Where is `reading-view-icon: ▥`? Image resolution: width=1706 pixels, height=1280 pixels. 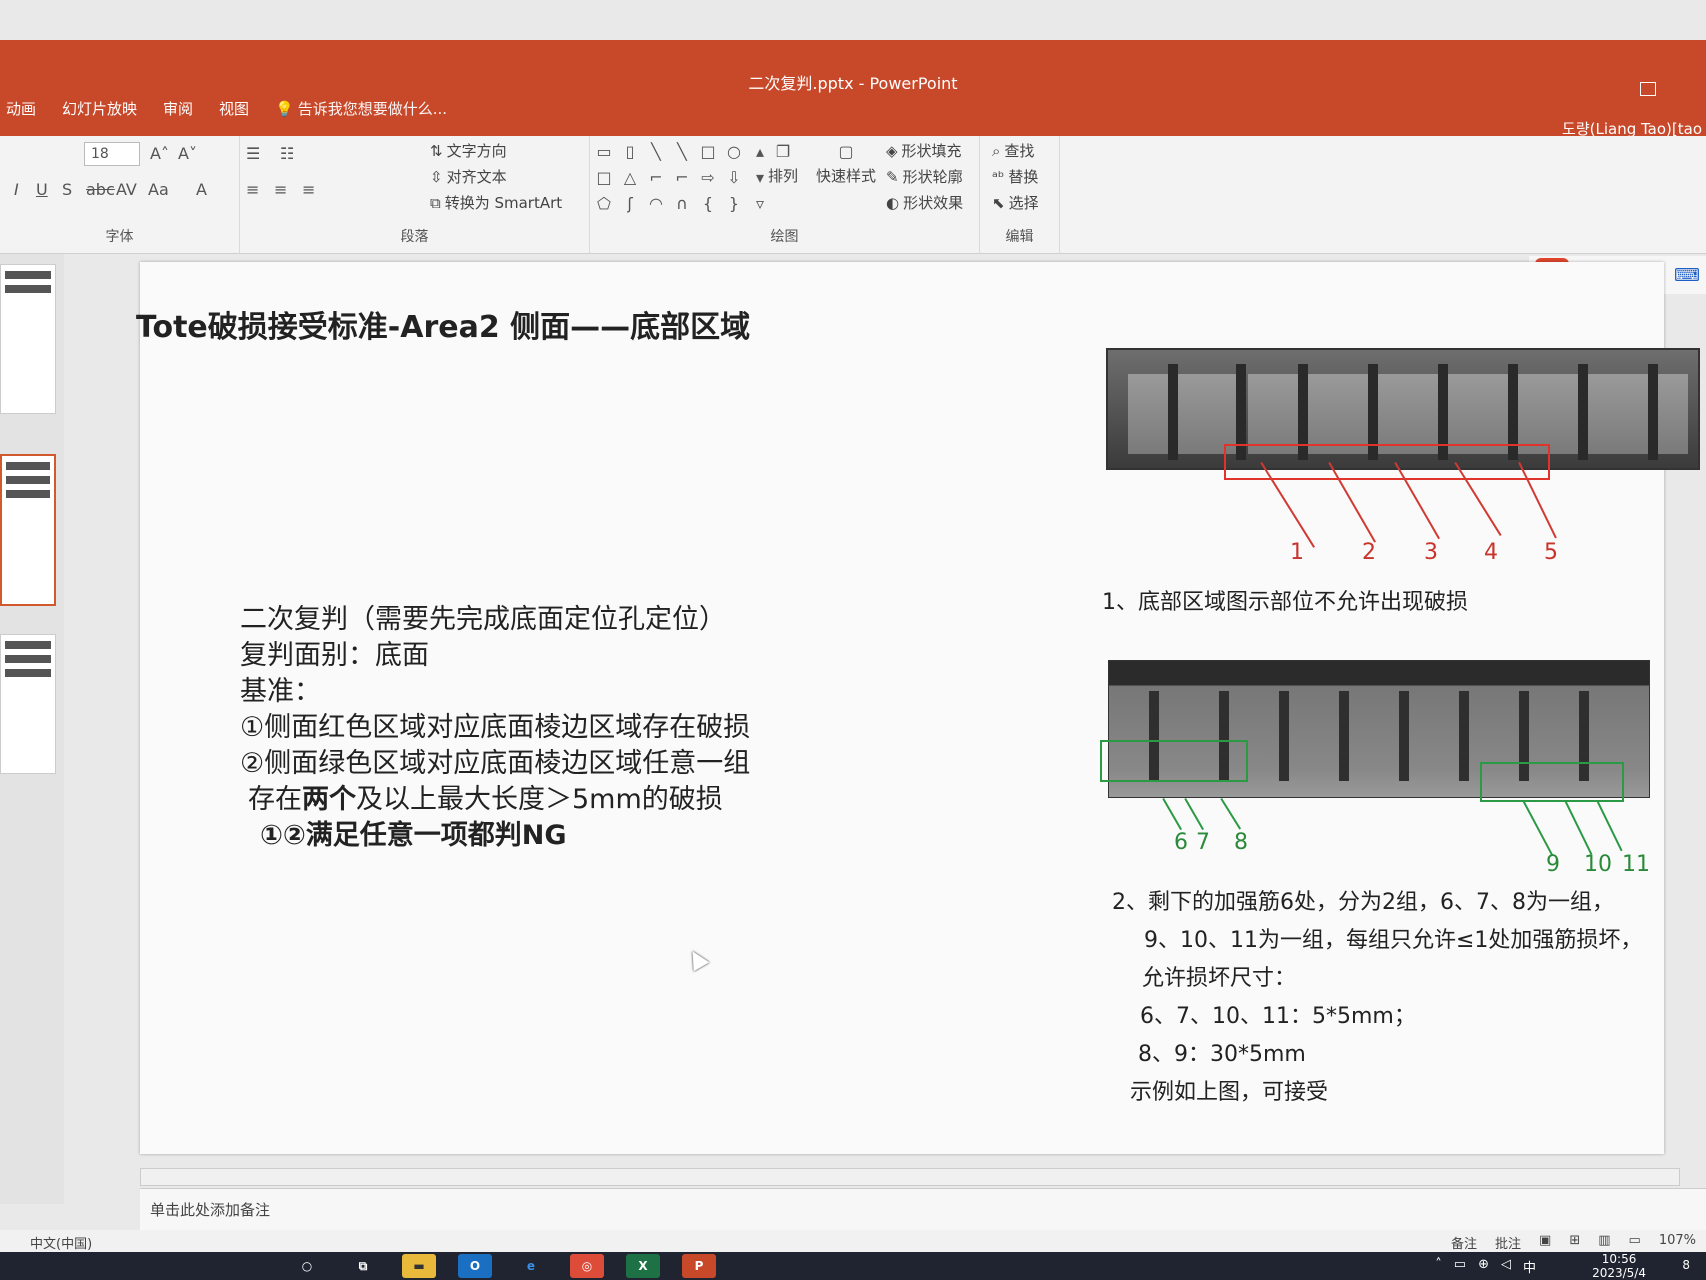
reading-view-icon: ▥ is located at coordinates (1604, 1242).